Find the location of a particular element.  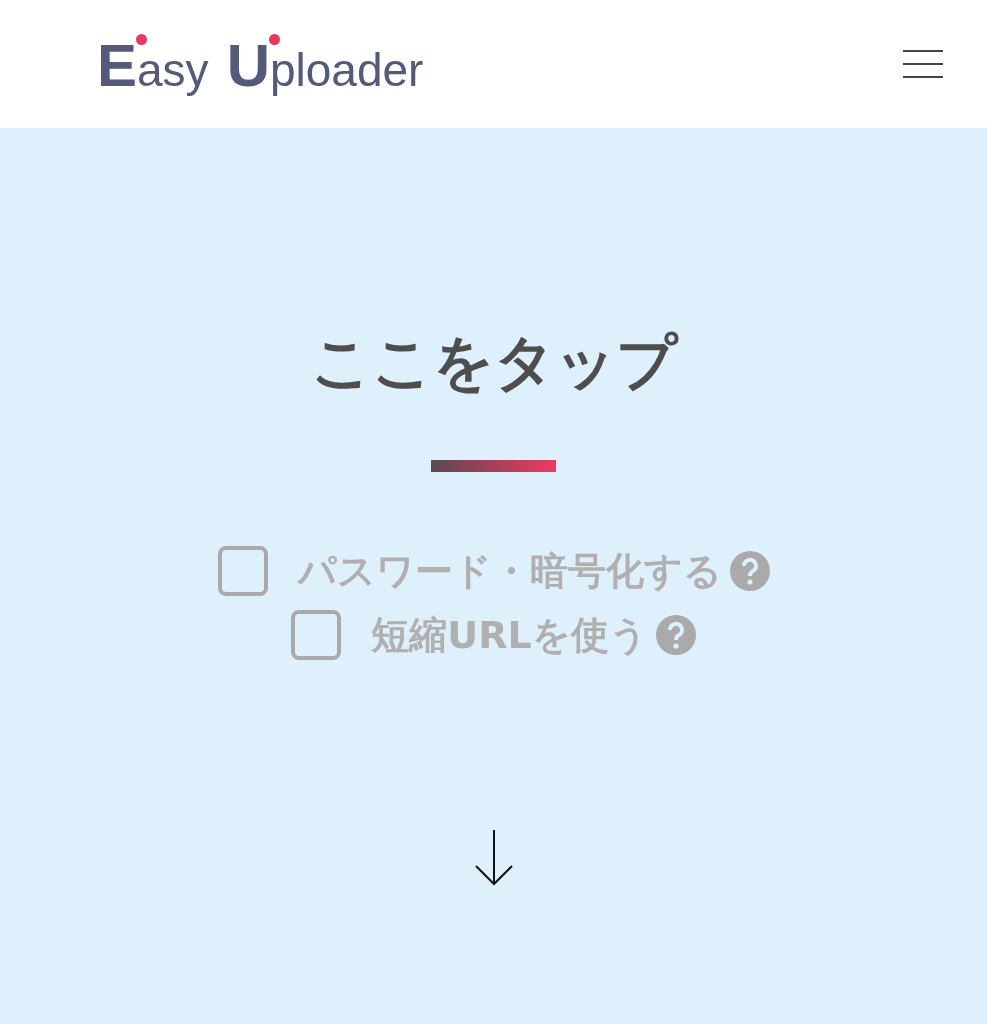

menu-icon is located at coordinates (923, 64).